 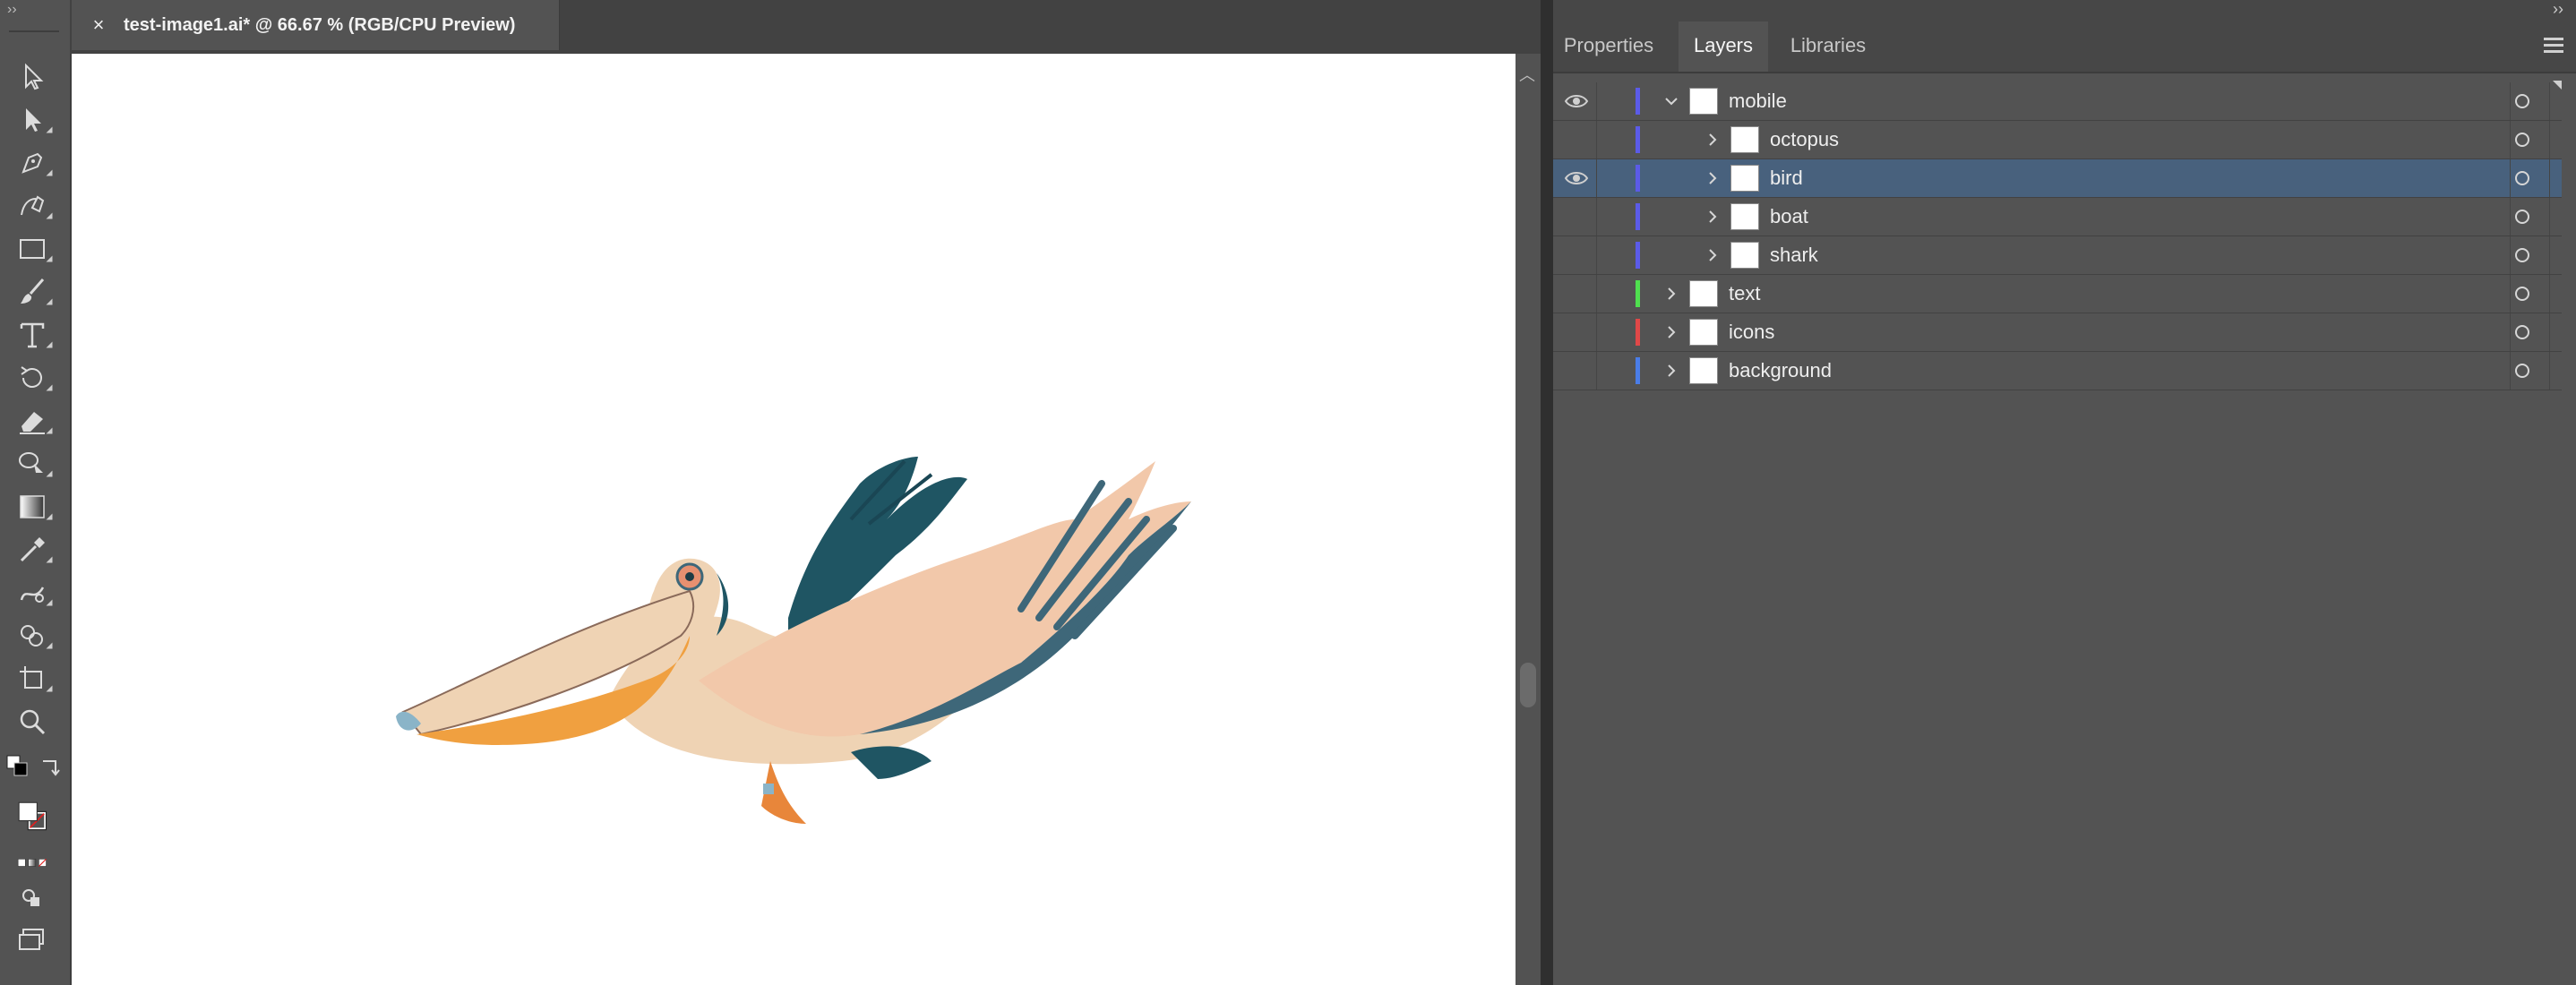 I want to click on direct-selection-tool-icon, so click(x=32, y=120).